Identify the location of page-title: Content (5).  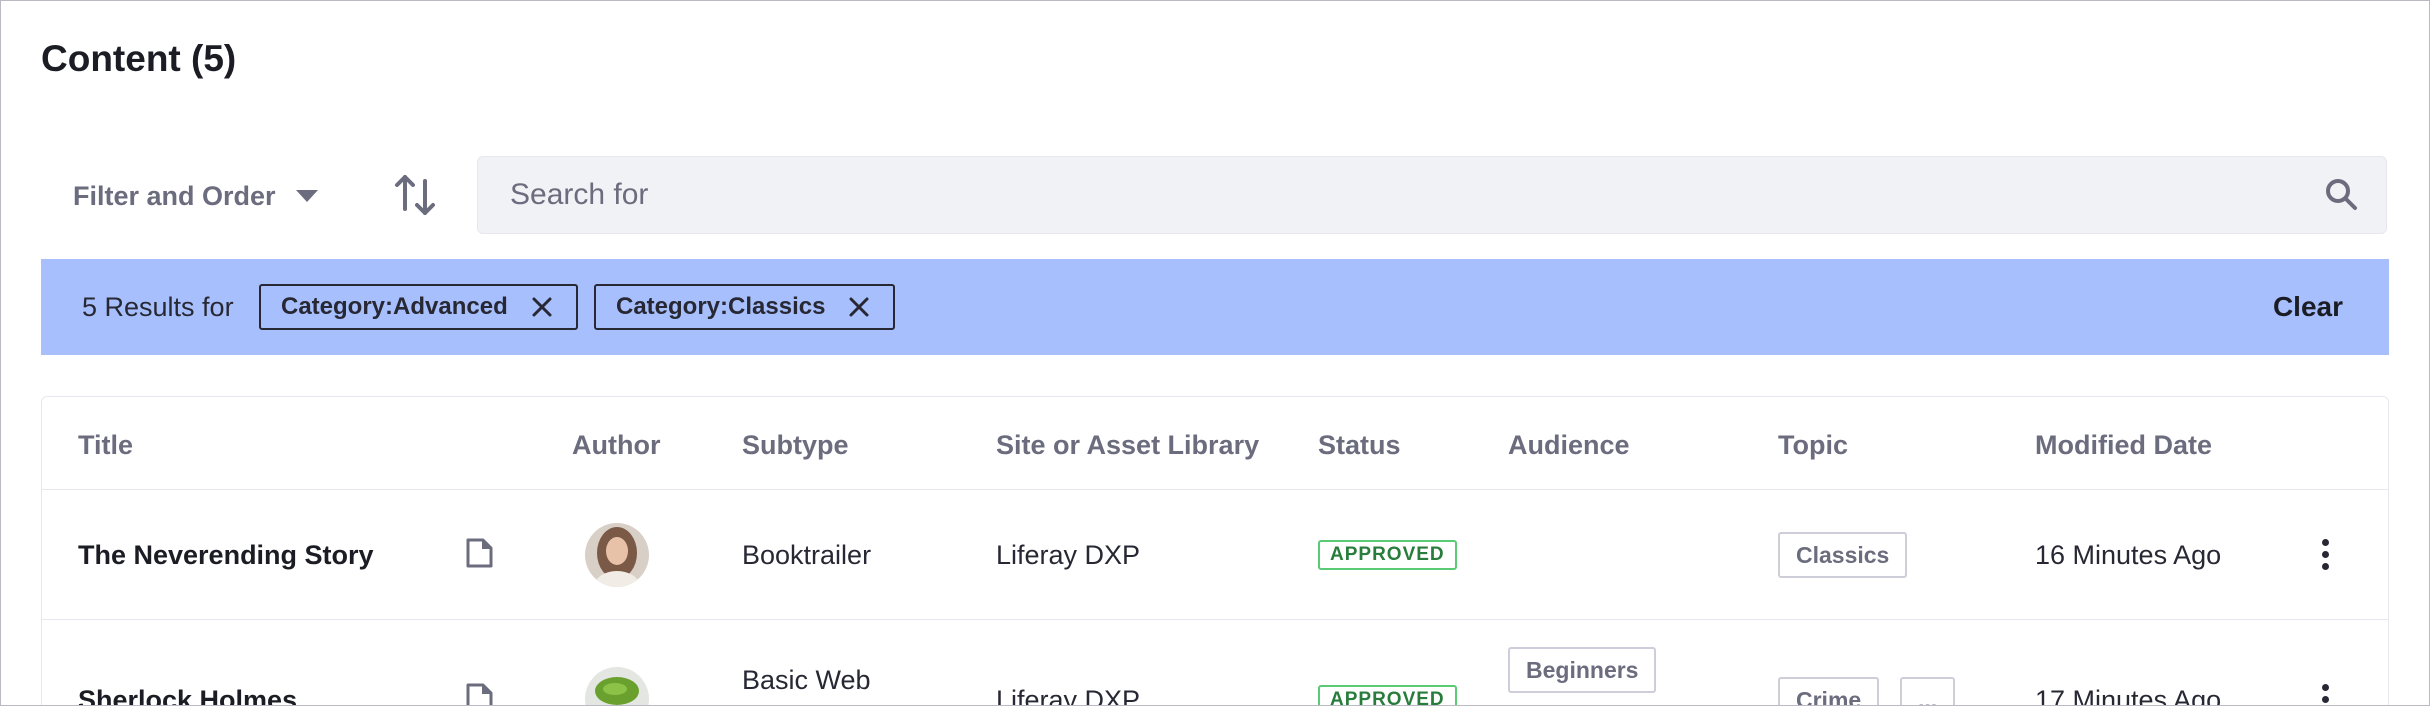
(139, 58).